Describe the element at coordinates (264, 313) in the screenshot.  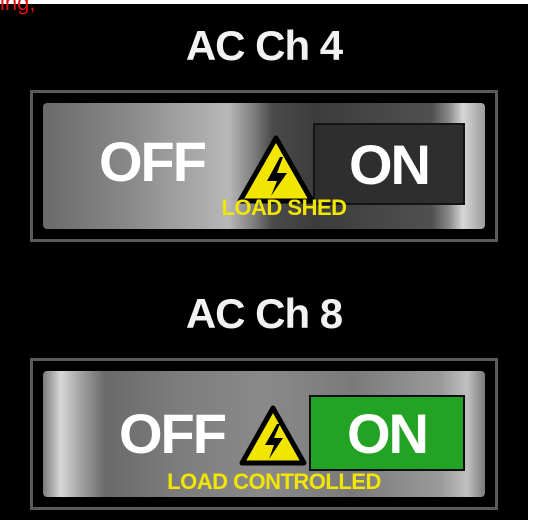
I see `channel-title-8: AC Ch 8` at that location.